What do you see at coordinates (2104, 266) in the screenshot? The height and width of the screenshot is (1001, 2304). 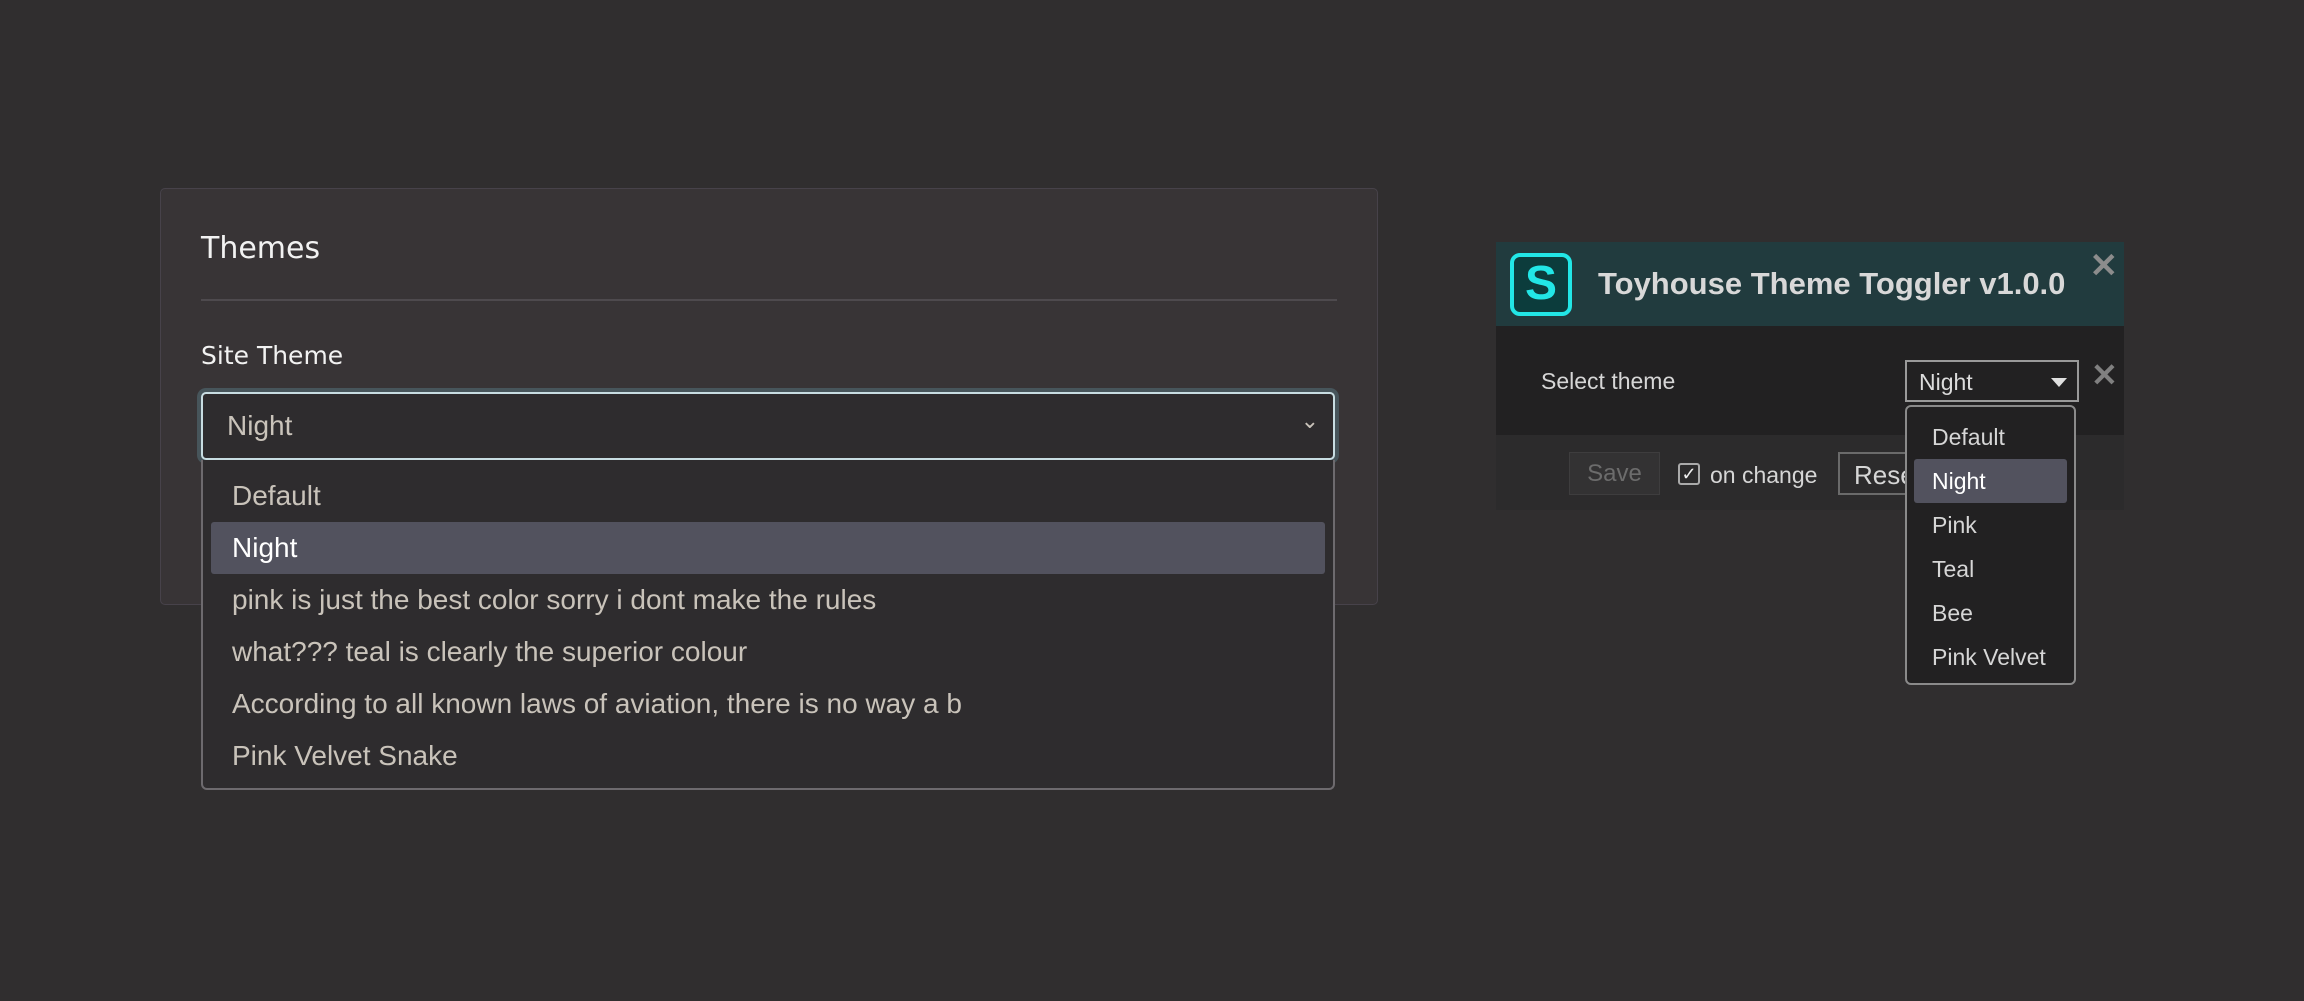 I see `close-icon: ✕` at bounding box center [2104, 266].